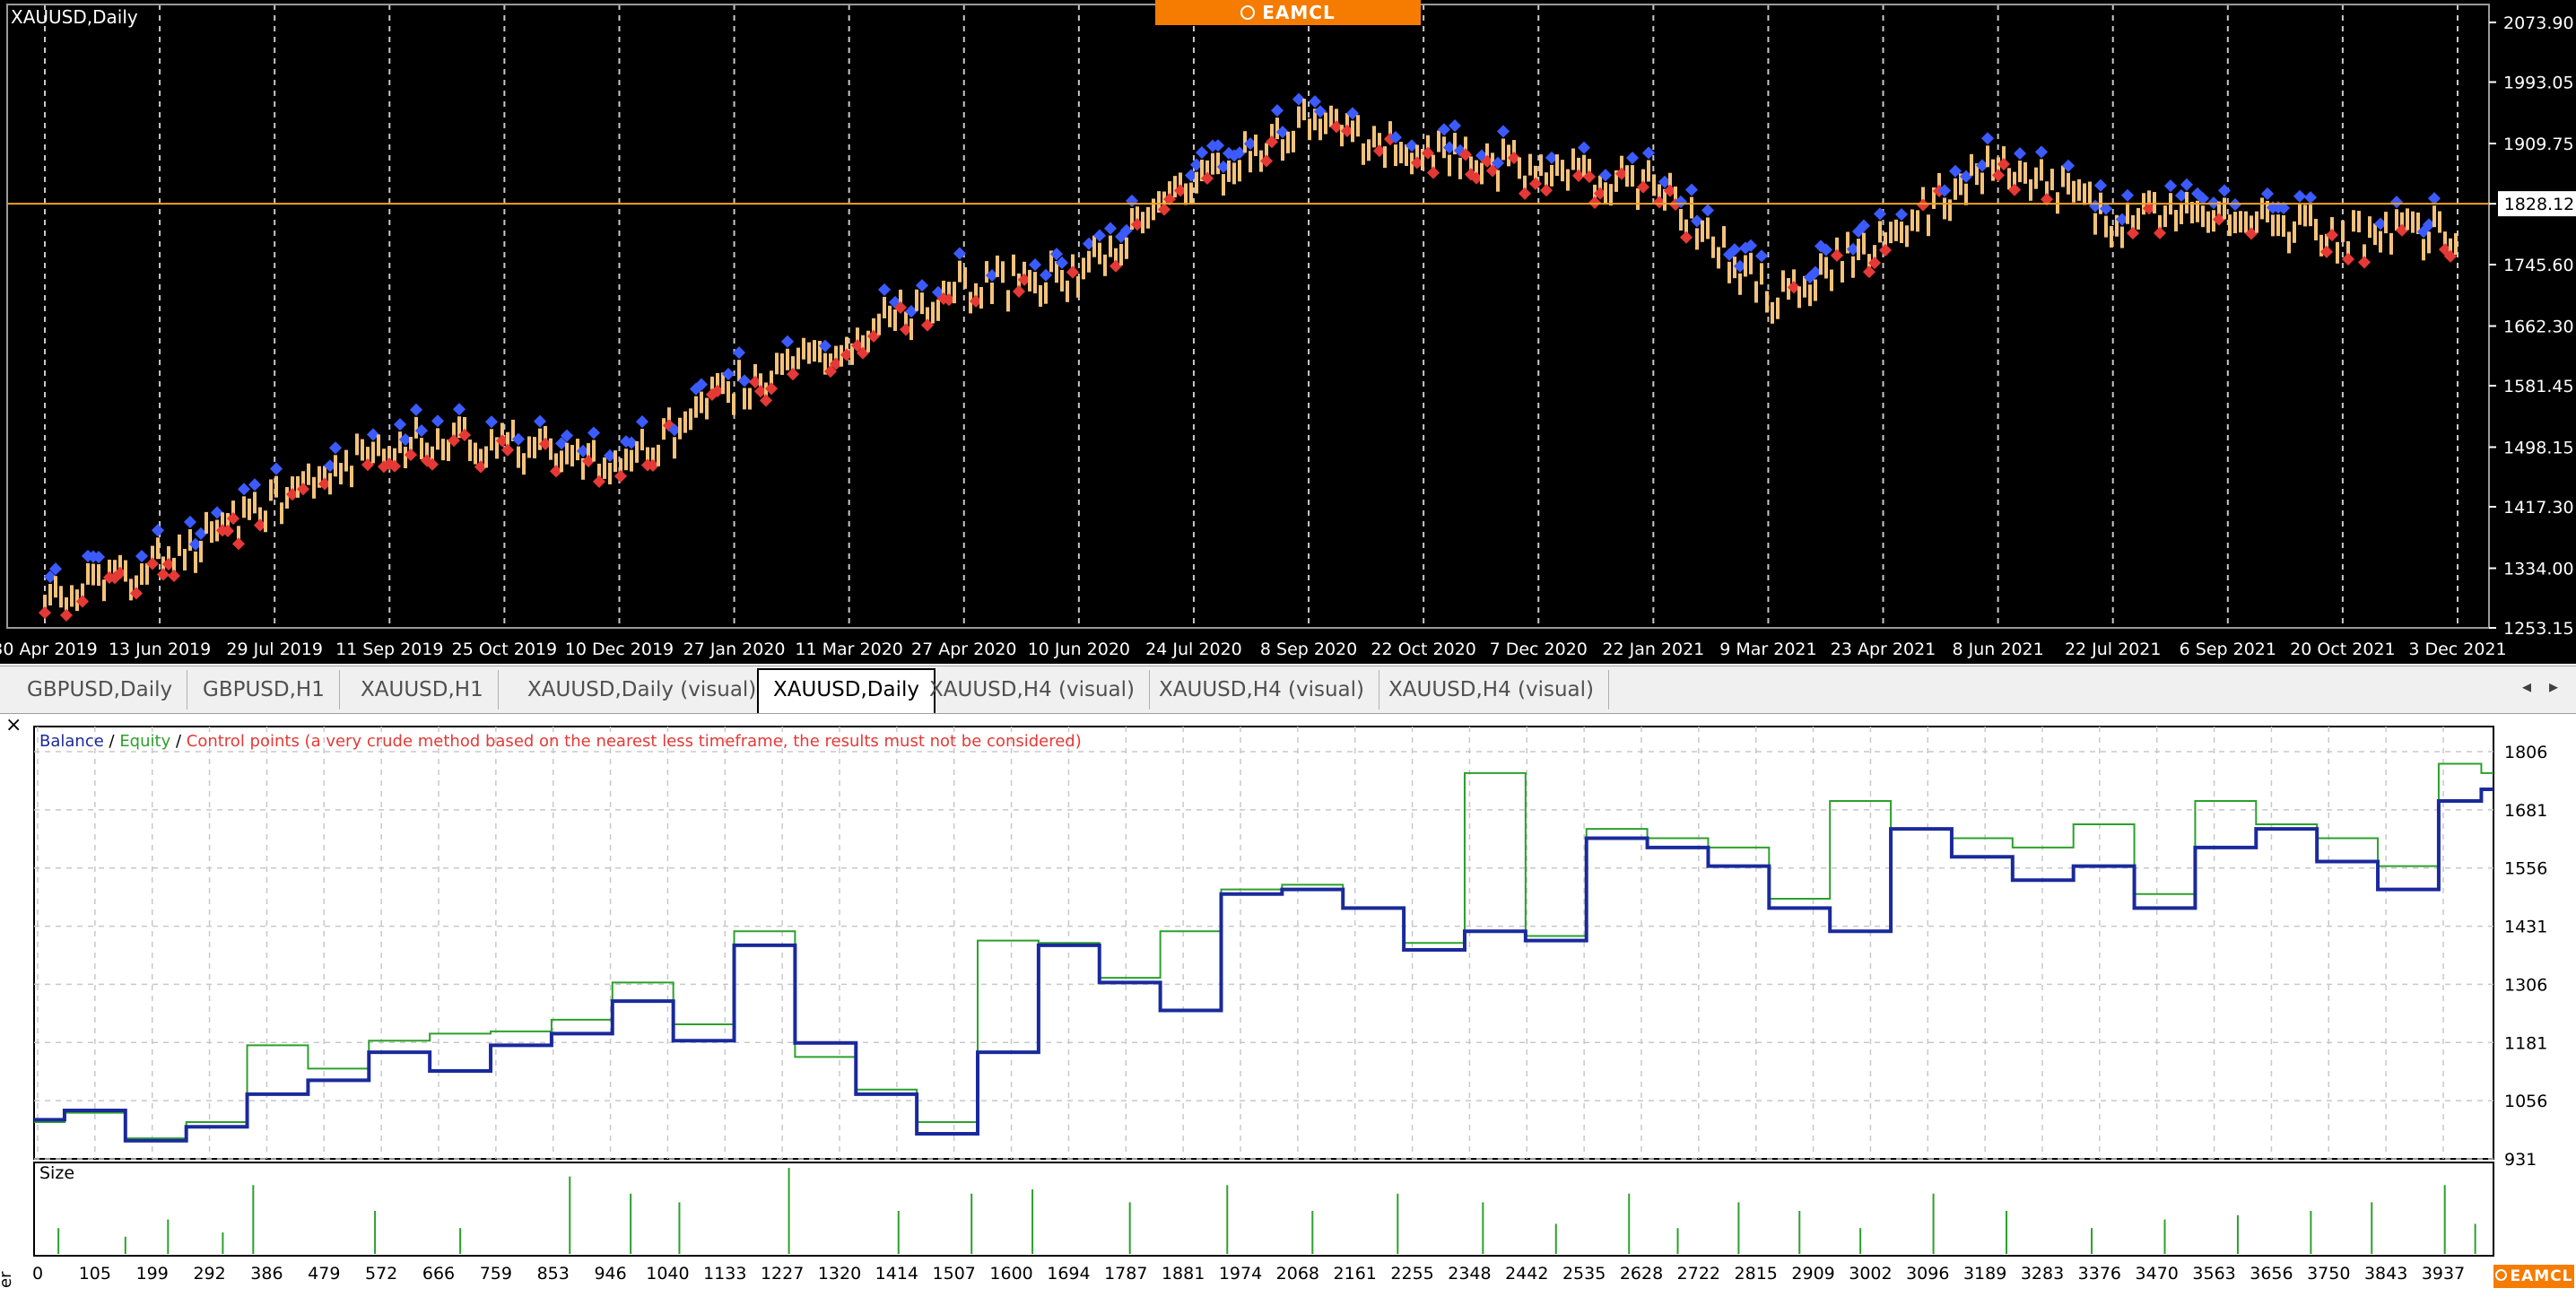  I want to click on side-label: er, so click(7, 1279).